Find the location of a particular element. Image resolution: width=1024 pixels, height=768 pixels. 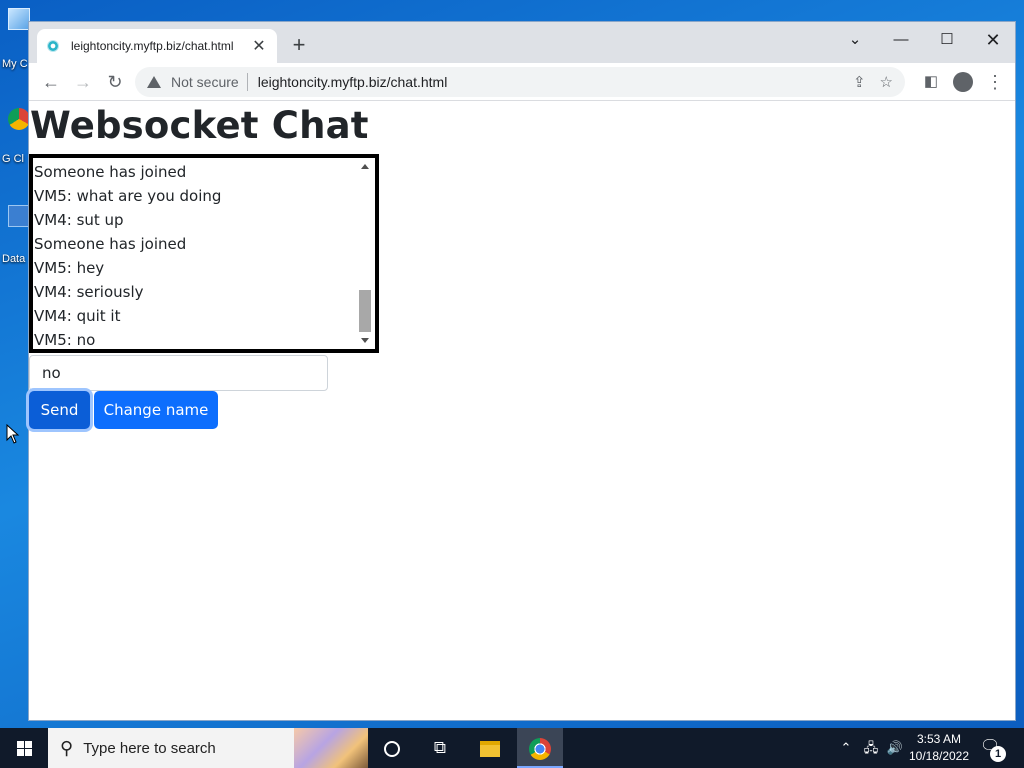

scroll-thumb is located at coordinates (365, 311).